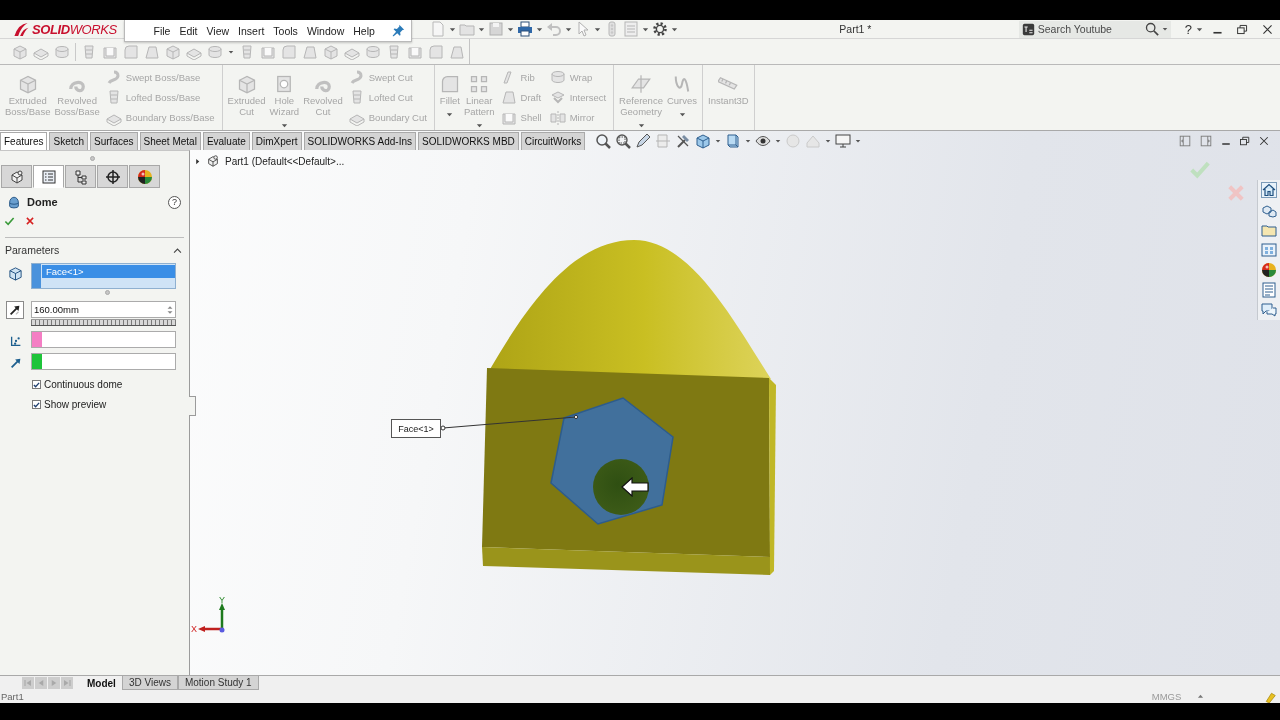 Image resolution: width=1280 pixels, height=720 pixels. What do you see at coordinates (92, 158) in the screenshot?
I see `splitter-grip` at bounding box center [92, 158].